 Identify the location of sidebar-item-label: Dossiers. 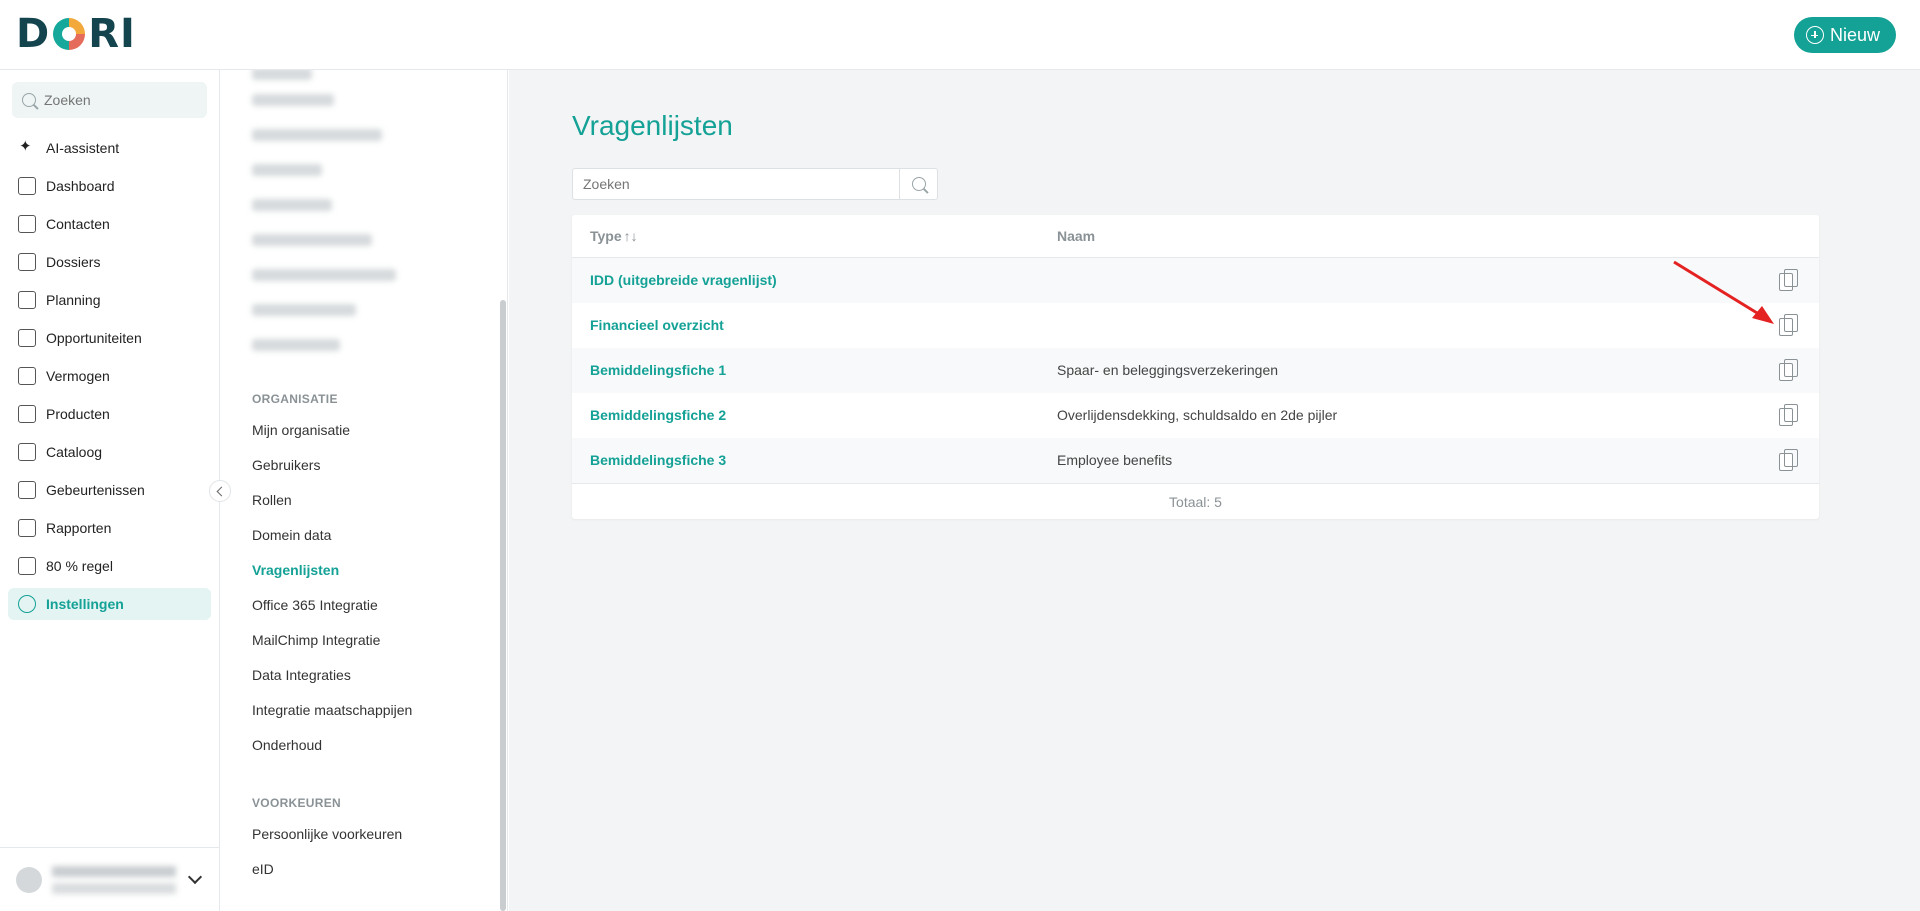
(73, 262).